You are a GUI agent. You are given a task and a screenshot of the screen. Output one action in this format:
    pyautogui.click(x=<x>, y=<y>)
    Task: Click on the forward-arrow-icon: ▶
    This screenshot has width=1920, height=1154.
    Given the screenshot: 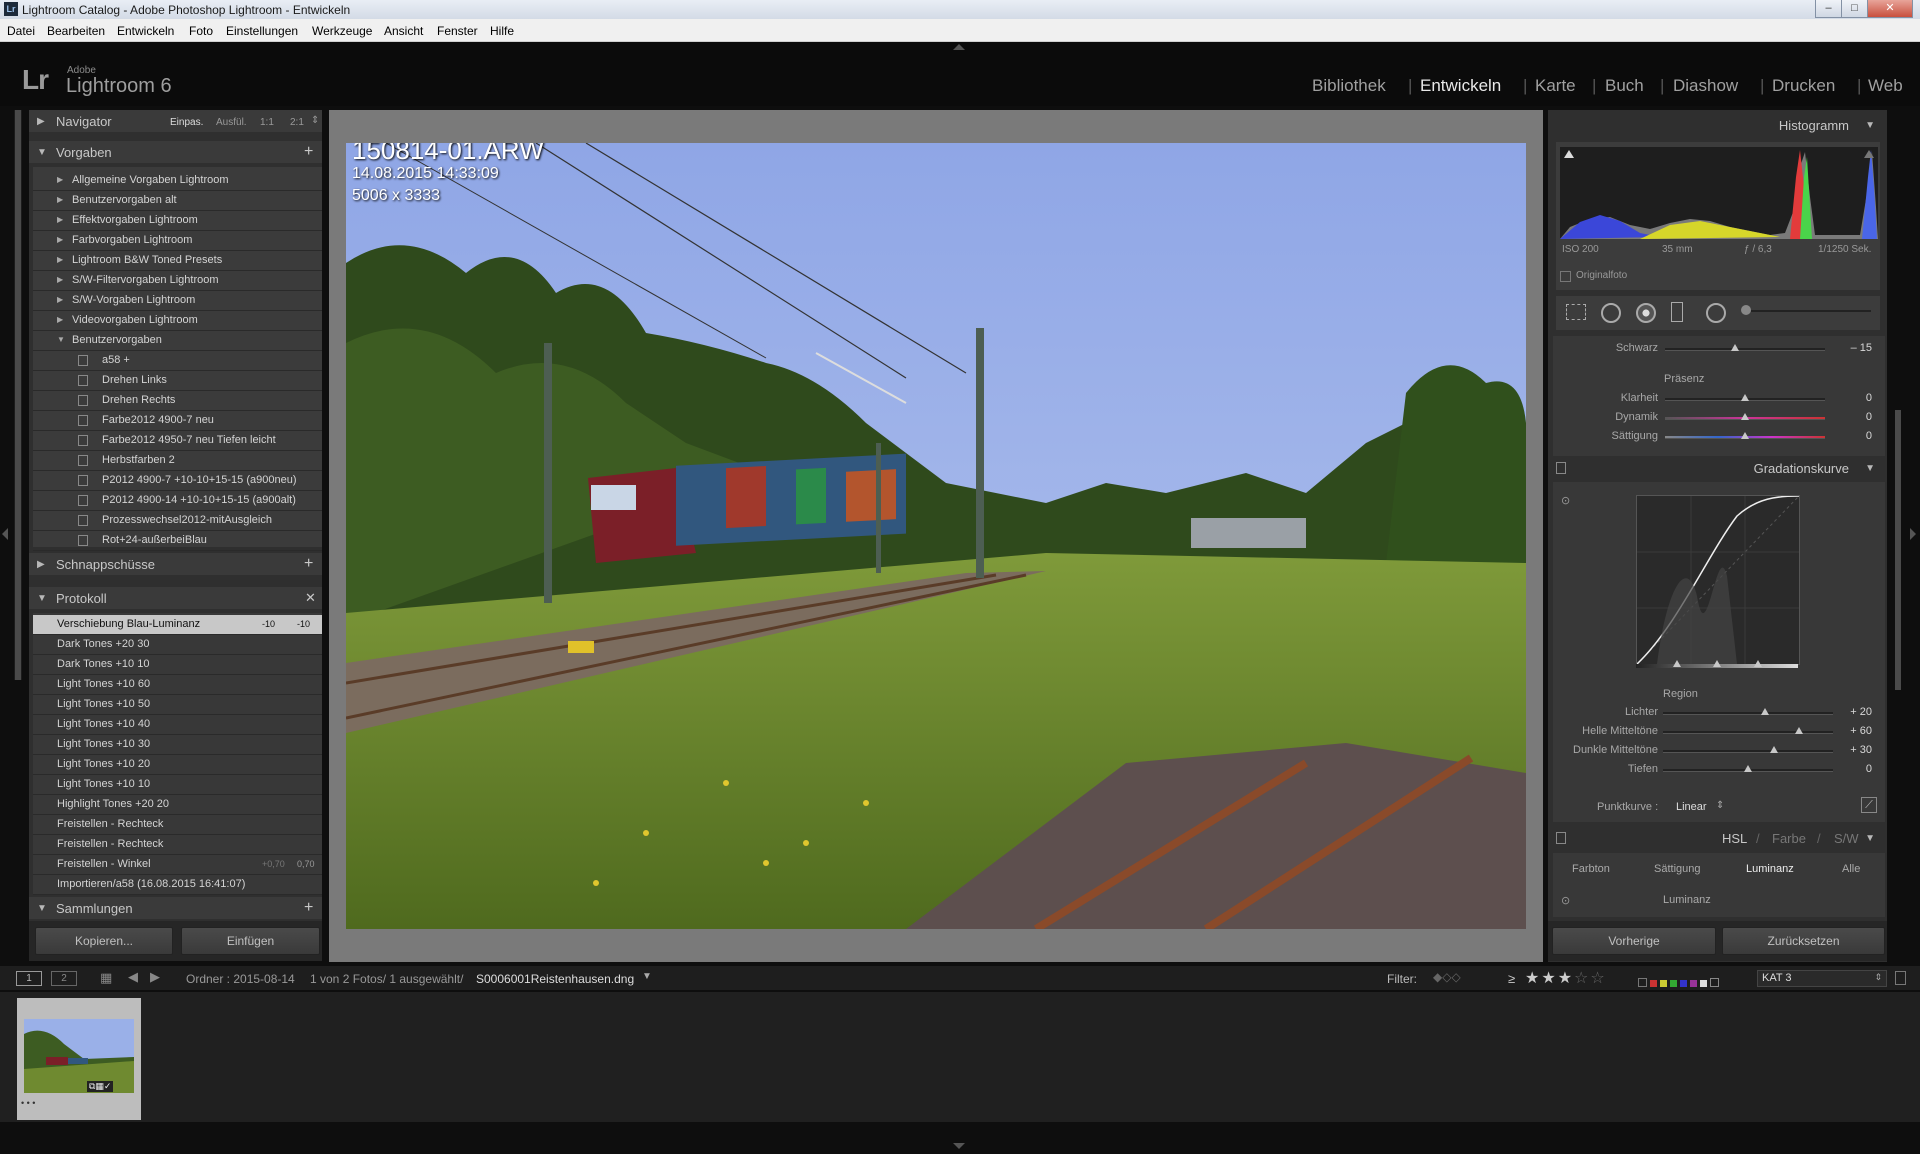 What is the action you would take?
    pyautogui.click(x=155, y=977)
    